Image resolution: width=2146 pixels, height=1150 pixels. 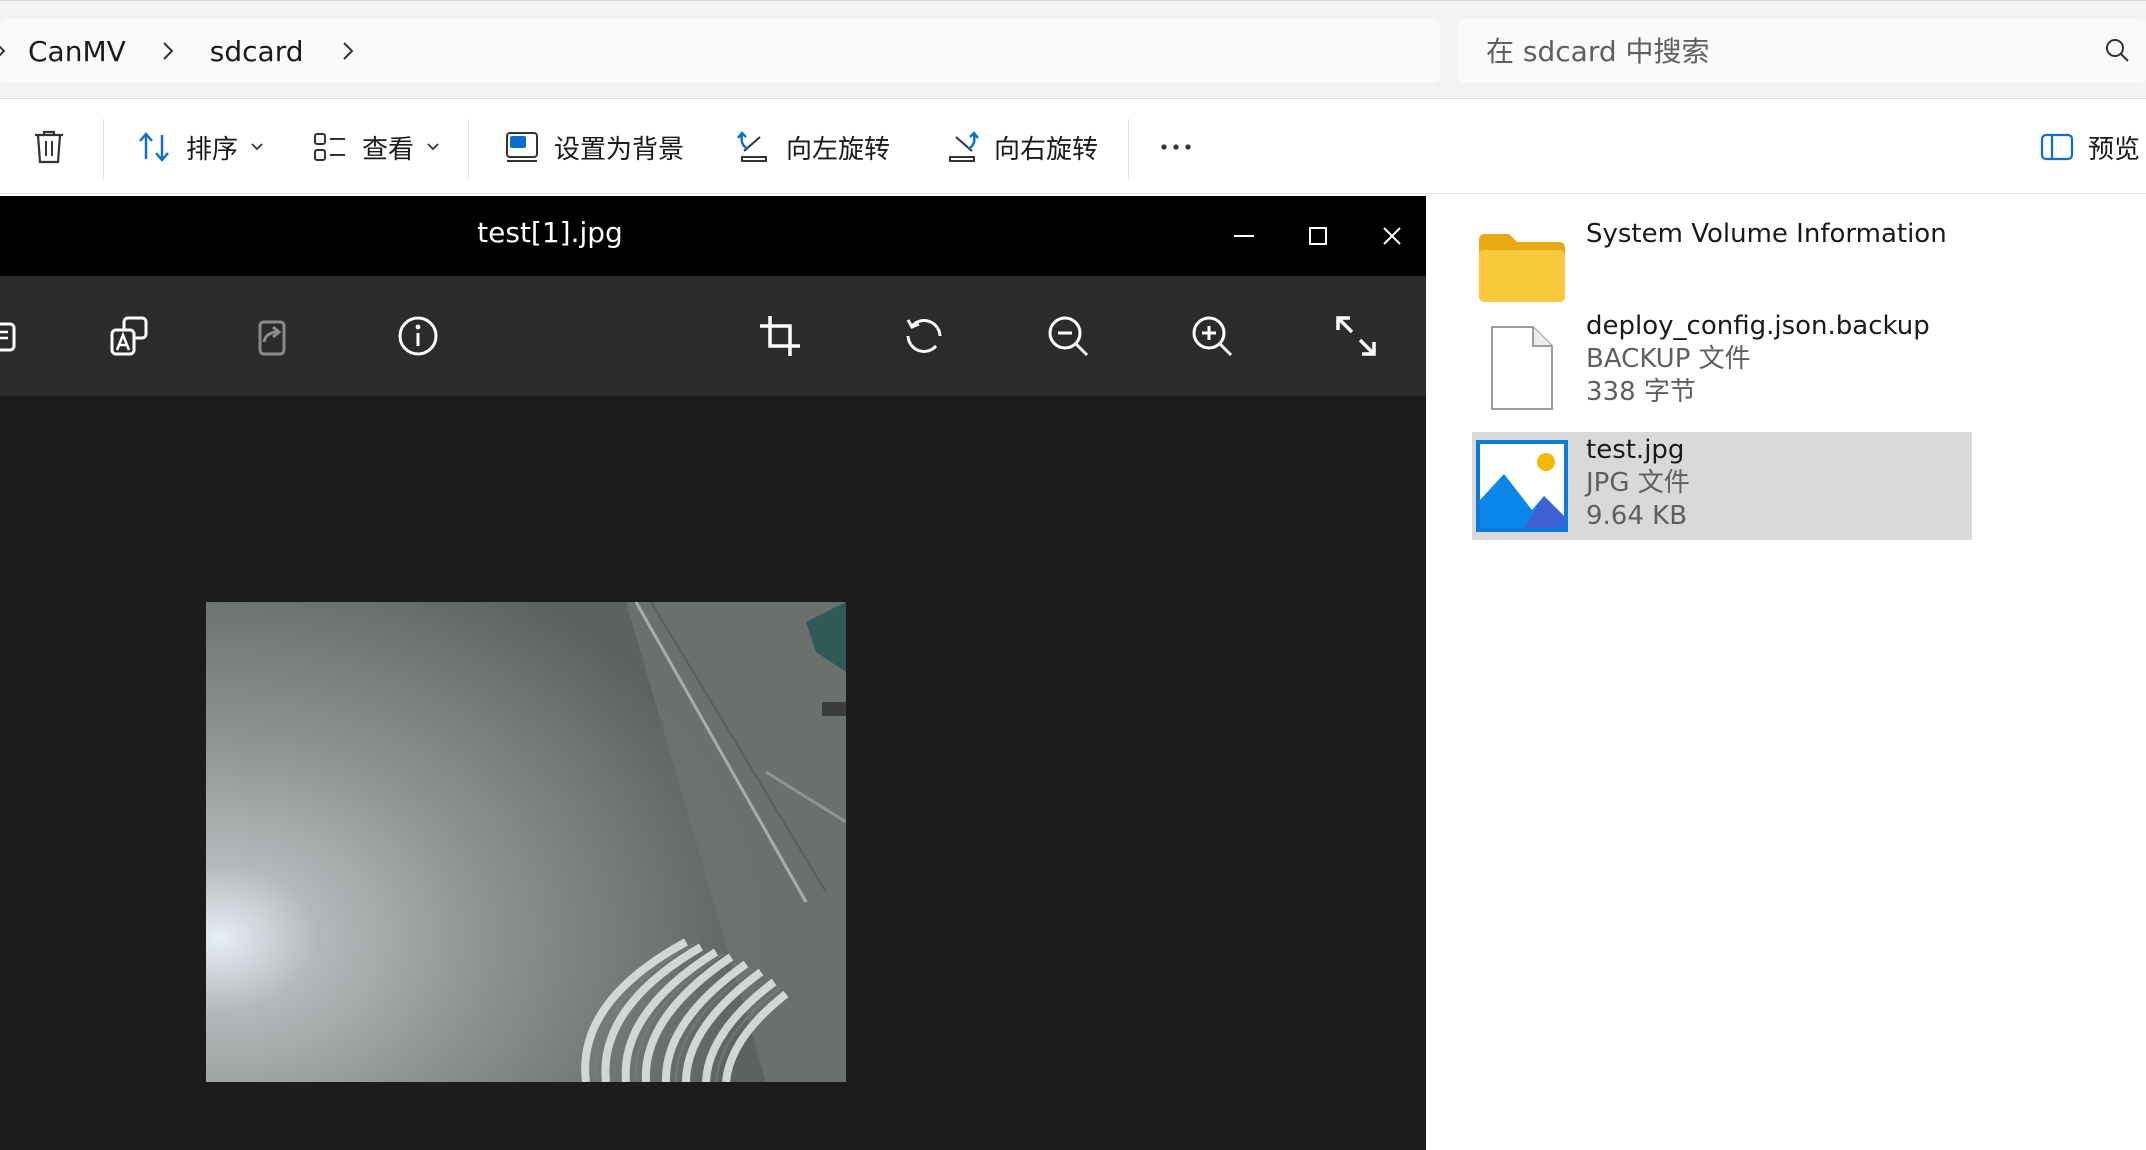 I want to click on close-icon, so click(x=1392, y=236).